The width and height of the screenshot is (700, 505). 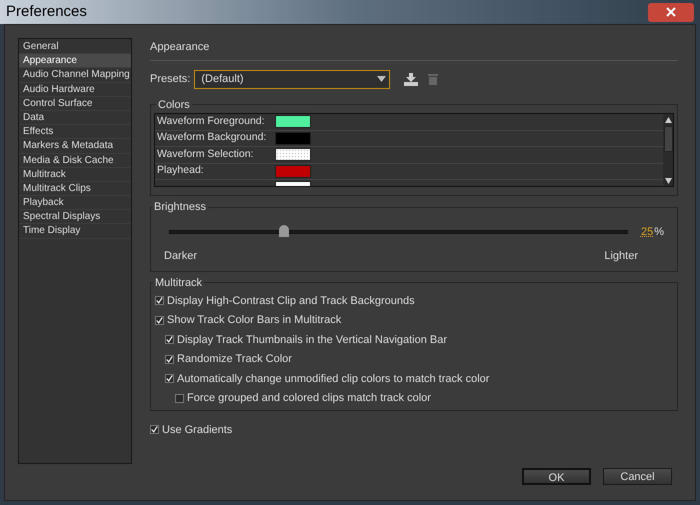 I want to click on page-title: Appearance, so click(x=414, y=49).